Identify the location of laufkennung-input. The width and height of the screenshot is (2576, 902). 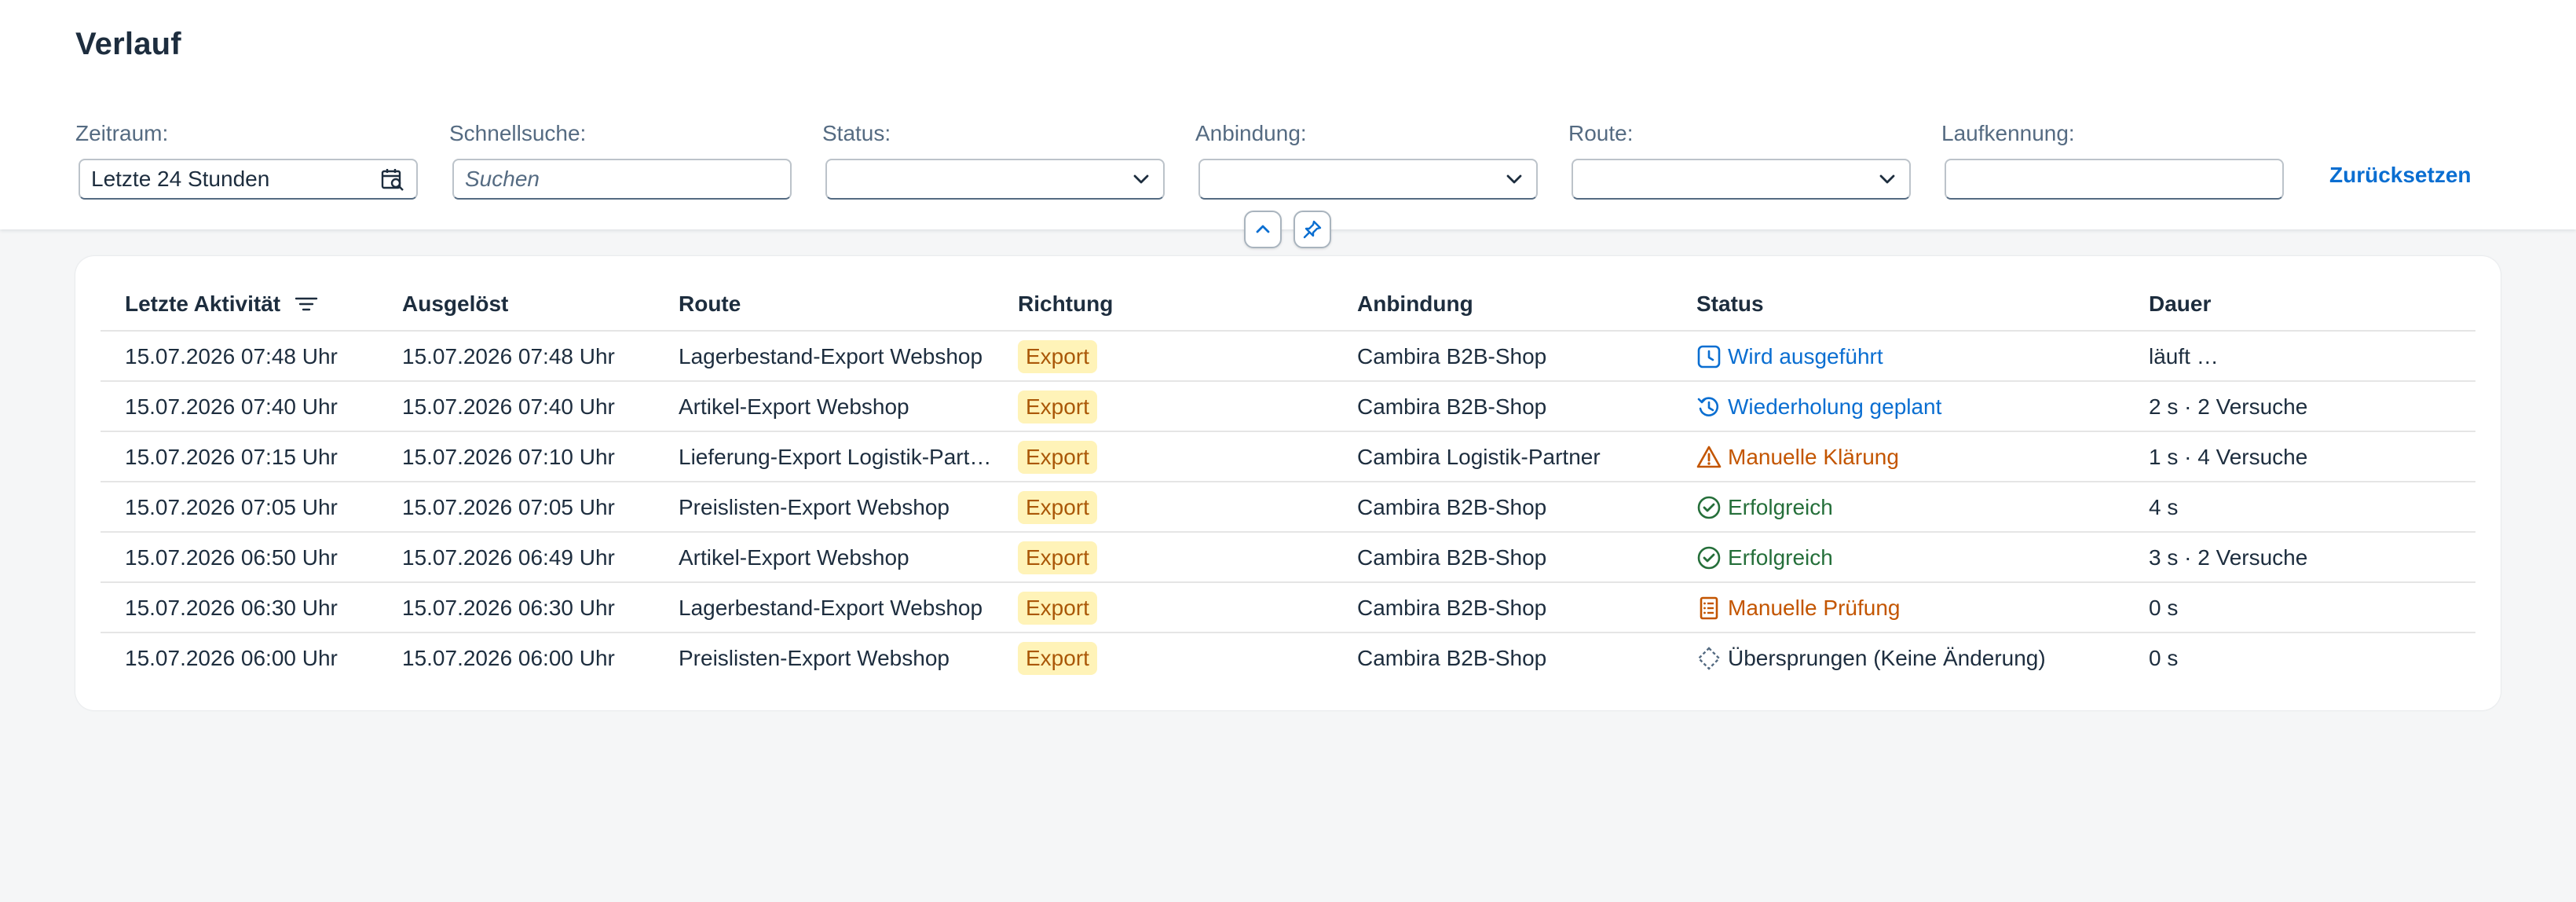
(2115, 179).